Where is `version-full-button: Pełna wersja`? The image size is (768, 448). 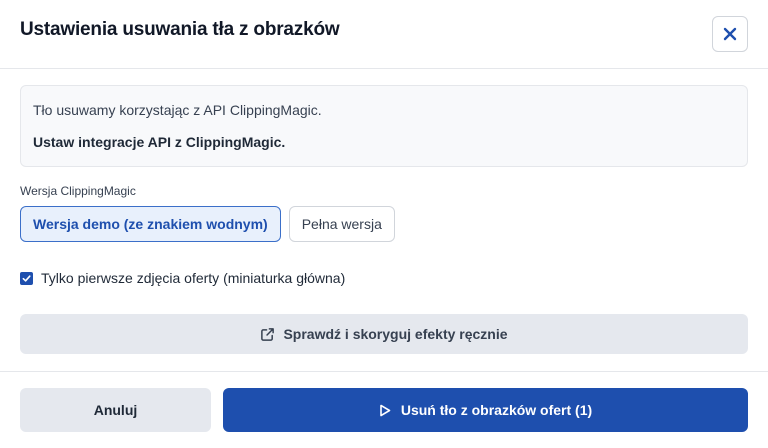 version-full-button: Pełna wersja is located at coordinates (341, 224).